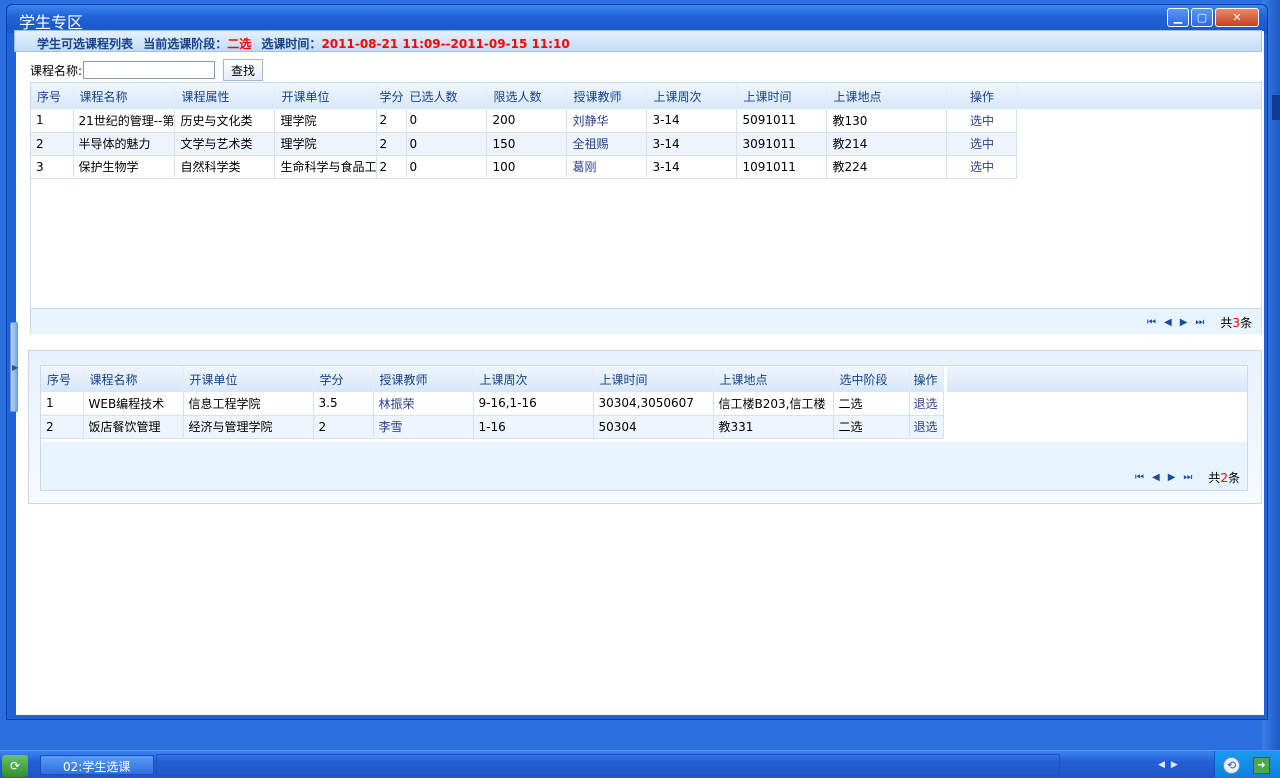  Describe the element at coordinates (1261, 765) in the screenshot. I see `tray-exit-icon: ➜` at that location.